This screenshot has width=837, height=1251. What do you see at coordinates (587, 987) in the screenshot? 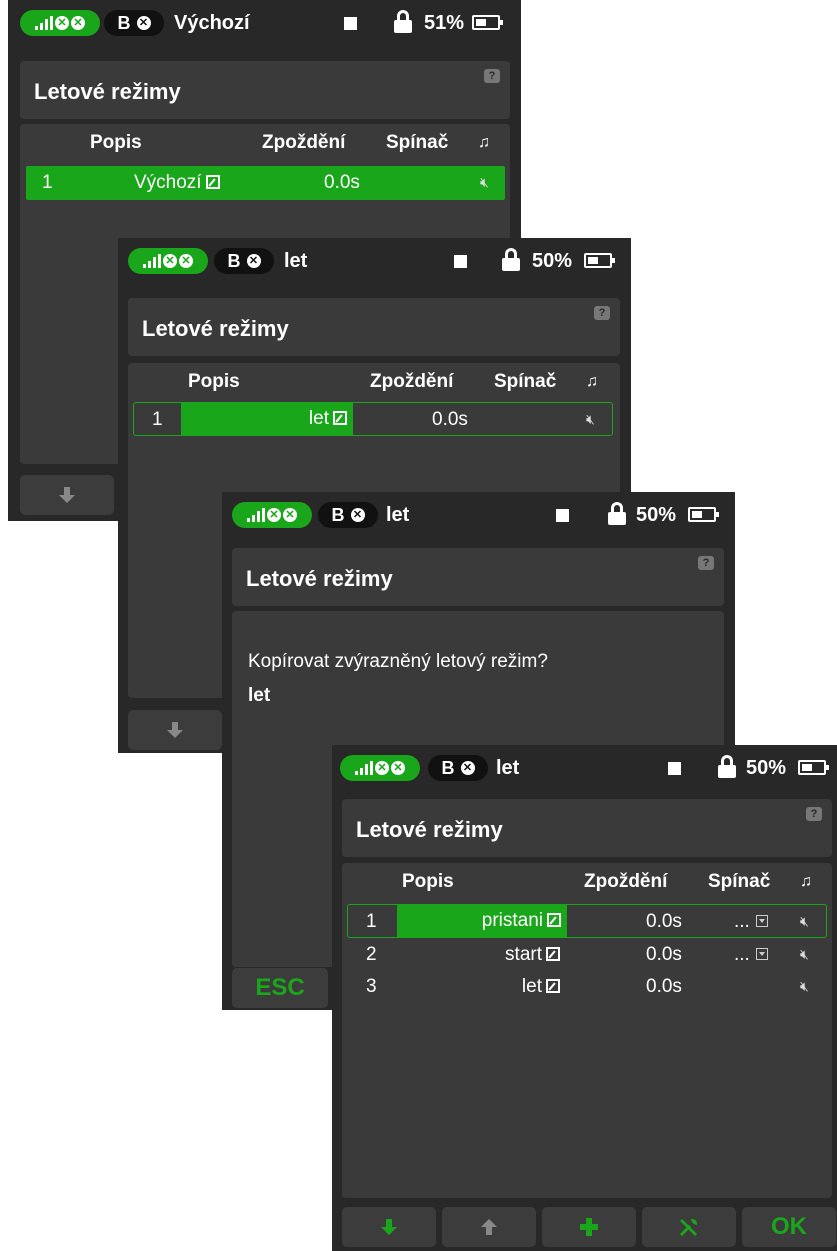
I see `table-row: 3 let 0.0s 🔇︎` at bounding box center [587, 987].